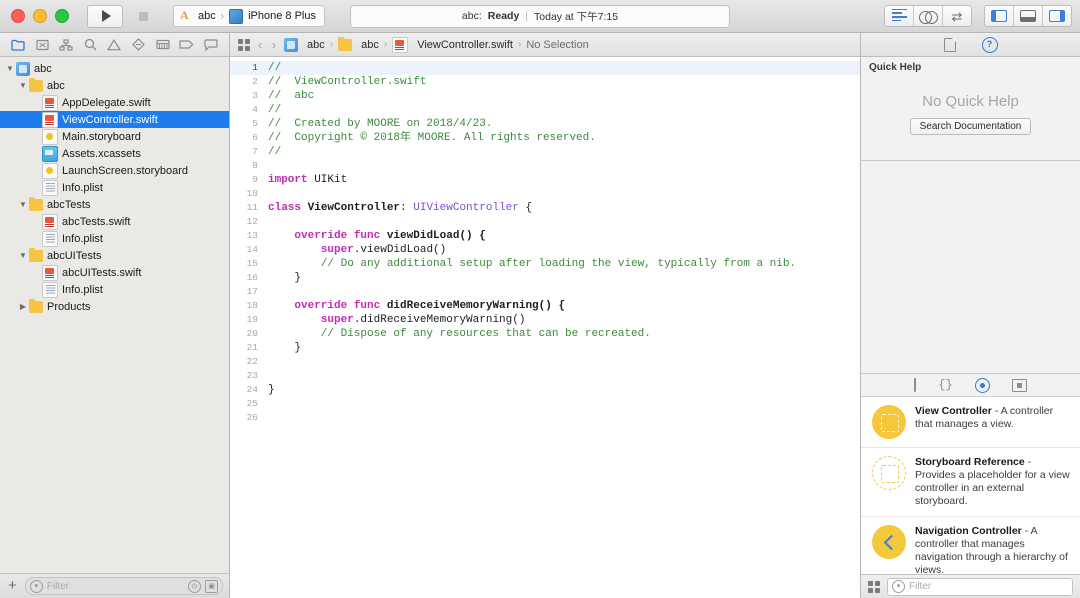 The height and width of the screenshot is (598, 1080). What do you see at coordinates (989, 44) in the screenshot?
I see `quick-help-icon: ?` at bounding box center [989, 44].